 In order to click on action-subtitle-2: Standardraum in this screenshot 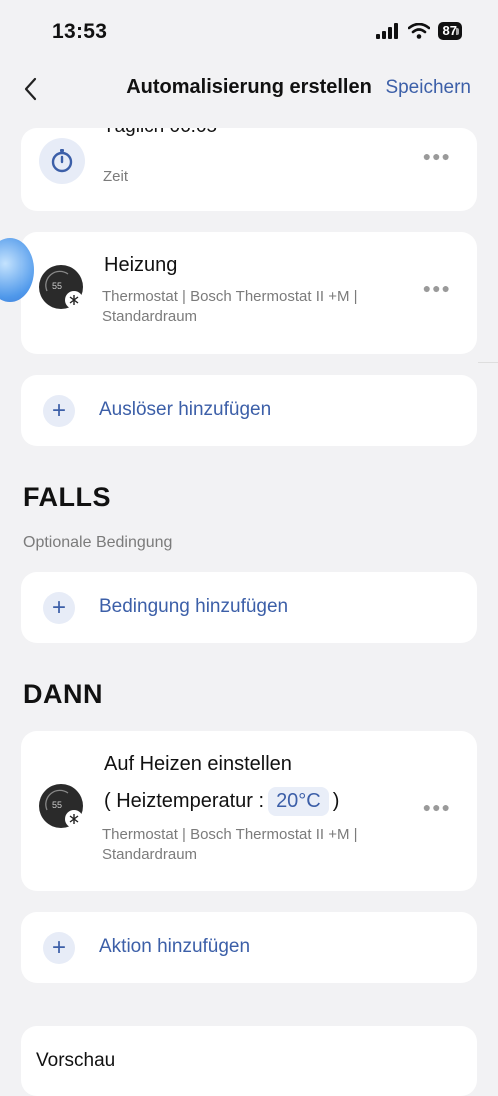, I will do `click(150, 854)`.